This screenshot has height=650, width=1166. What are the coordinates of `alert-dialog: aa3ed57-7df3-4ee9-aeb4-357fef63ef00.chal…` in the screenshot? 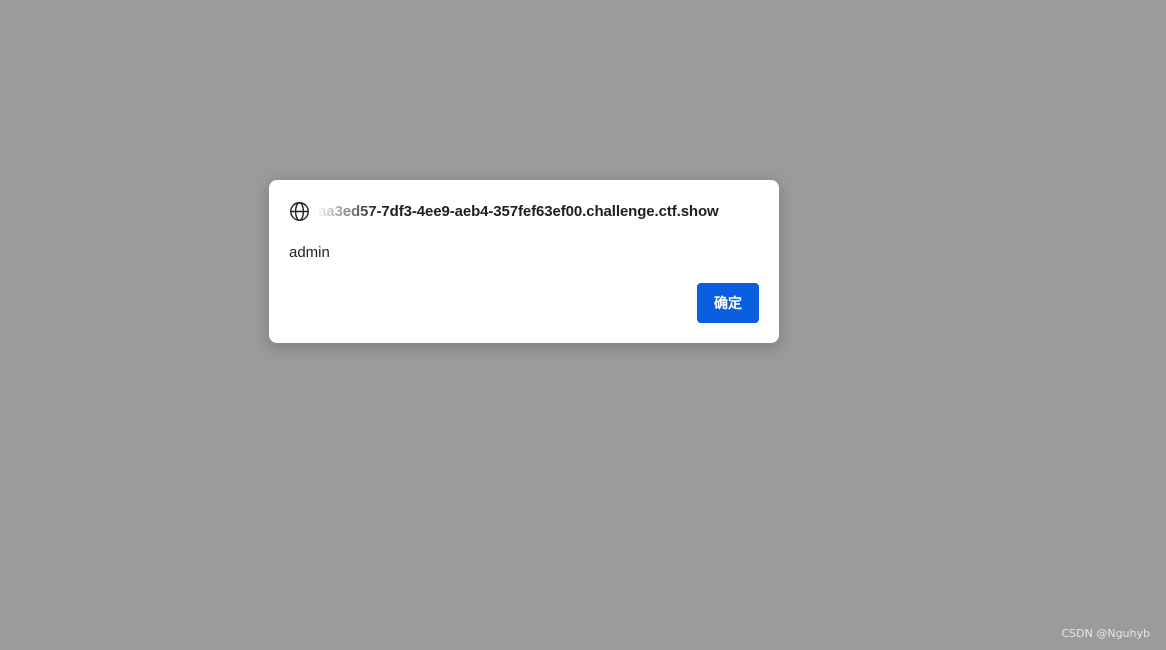 It's located at (524, 261).